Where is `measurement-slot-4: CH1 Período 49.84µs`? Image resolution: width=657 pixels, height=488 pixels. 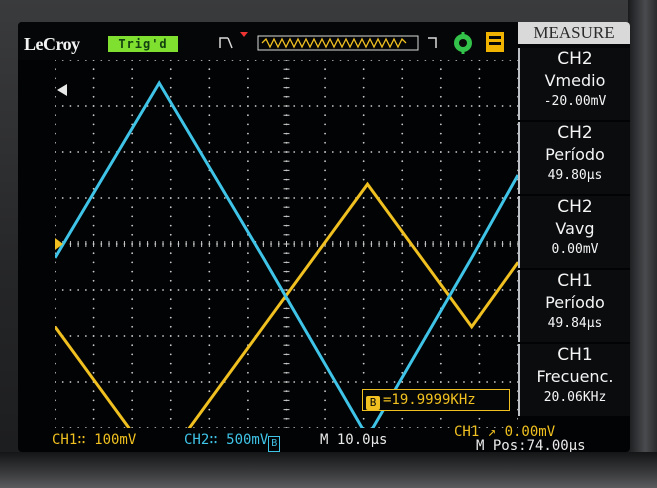
measurement-slot-4: CH1 Período 49.84µs is located at coordinates (574, 306).